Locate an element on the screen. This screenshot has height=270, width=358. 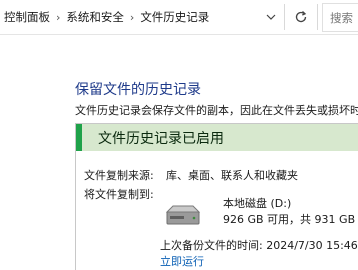
status-header: 文件历史记录已启用 is located at coordinates (217, 137).